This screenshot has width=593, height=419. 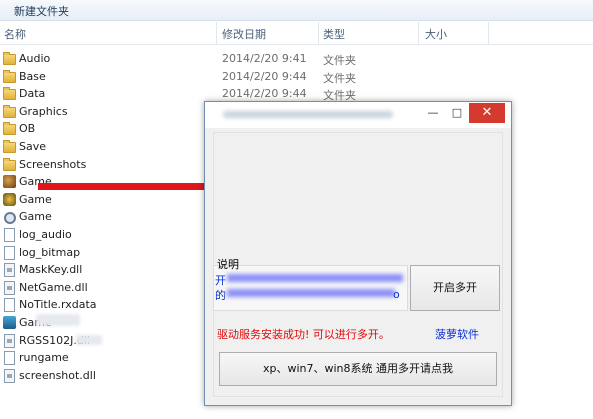 What do you see at coordinates (105, 305) in the screenshot?
I see `file-row: NoTitle.rxdata` at bounding box center [105, 305].